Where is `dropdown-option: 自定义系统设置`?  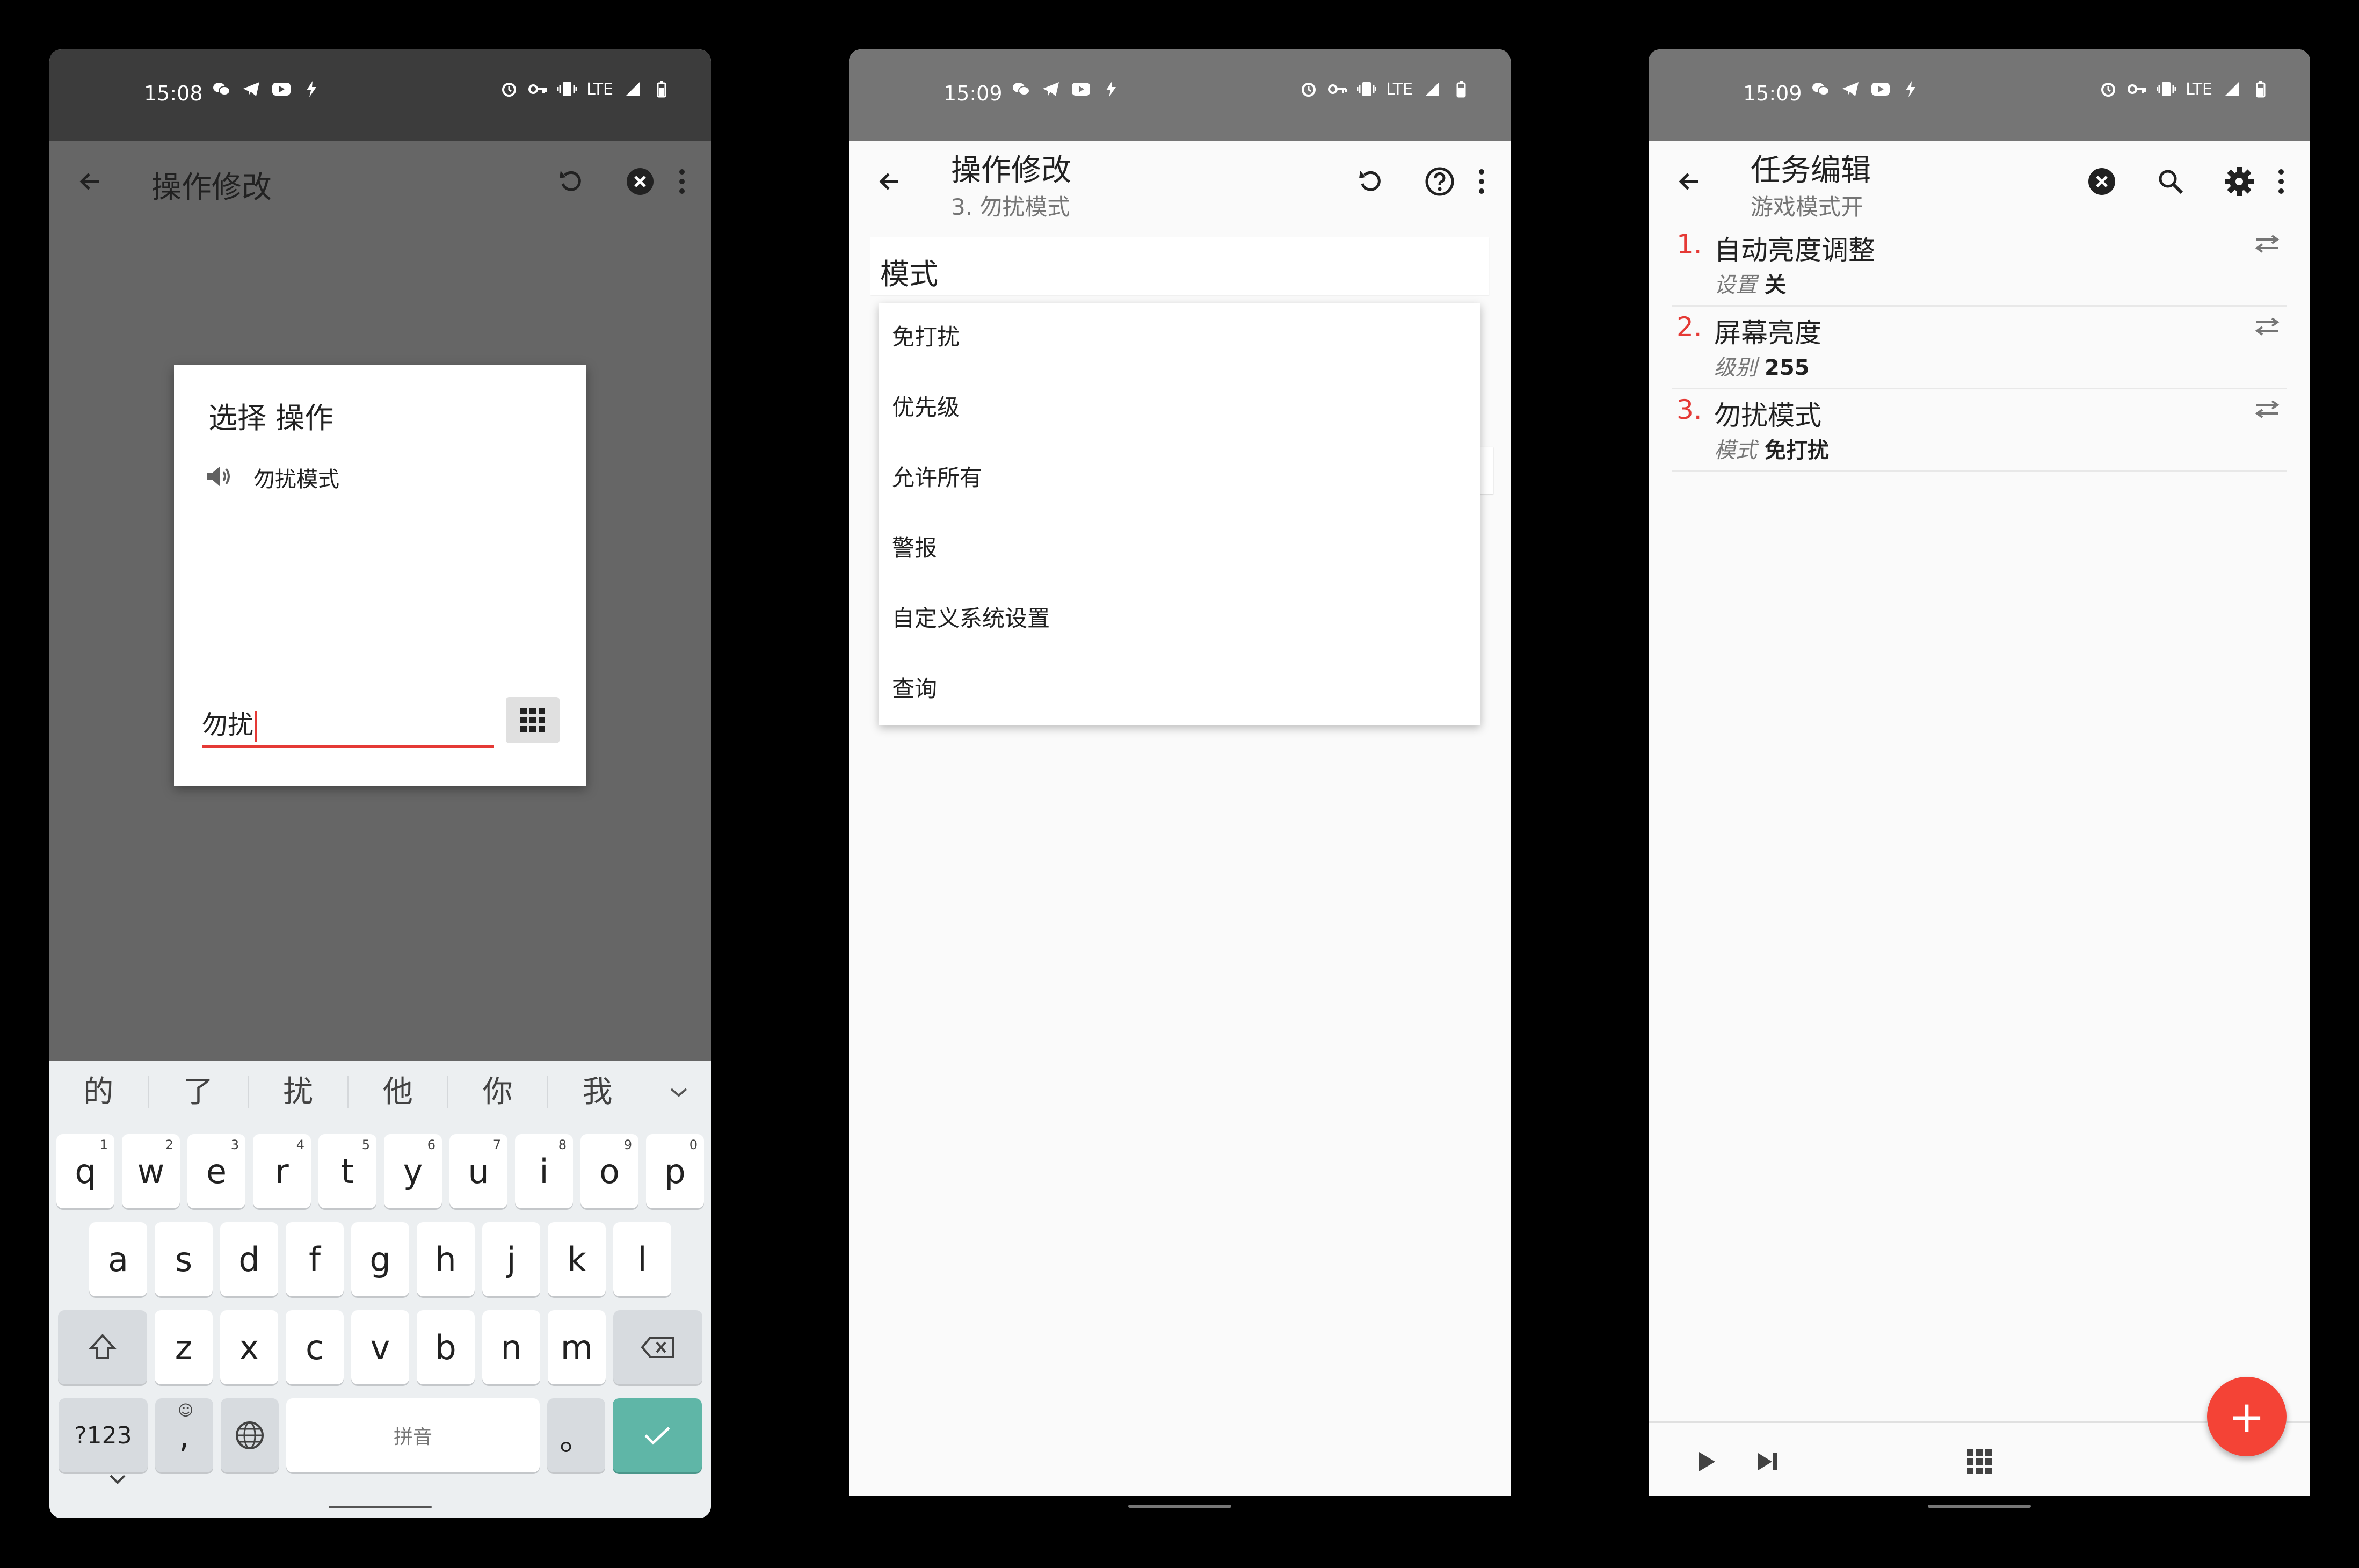
dropdown-option: 自定义系统设置 is located at coordinates (971, 618).